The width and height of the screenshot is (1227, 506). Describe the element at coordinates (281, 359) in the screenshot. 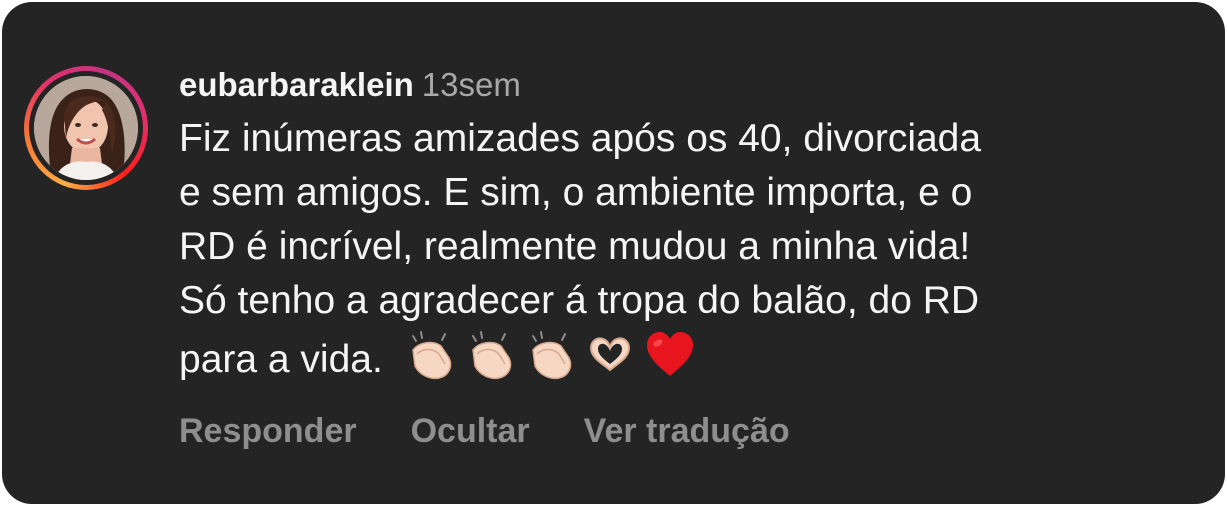

I see `comment-line-text: para a vida.` at that location.